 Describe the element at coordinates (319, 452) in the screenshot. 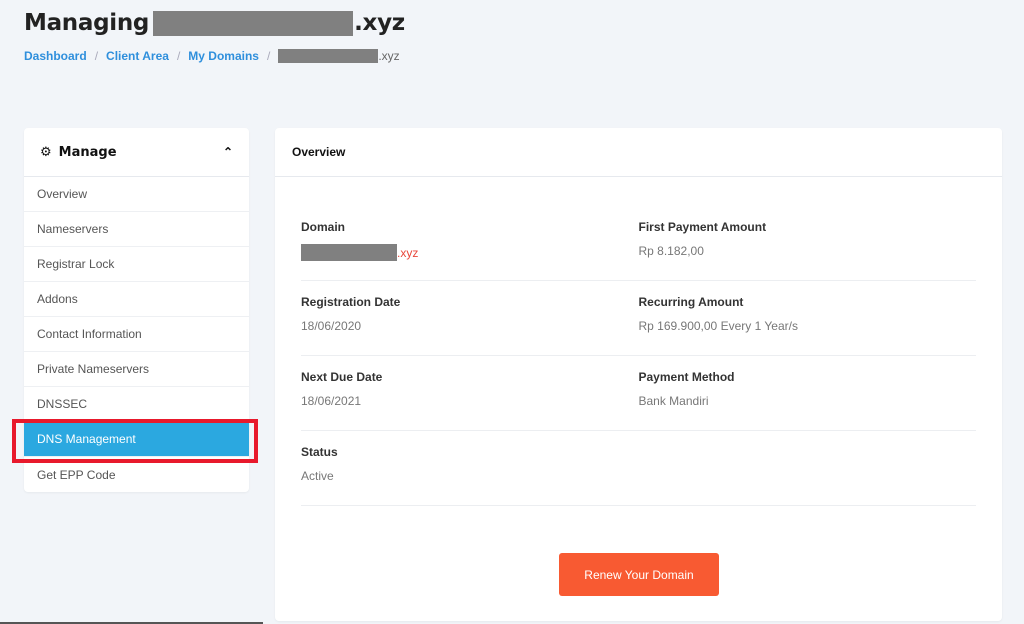

I see `status-label: Status` at that location.